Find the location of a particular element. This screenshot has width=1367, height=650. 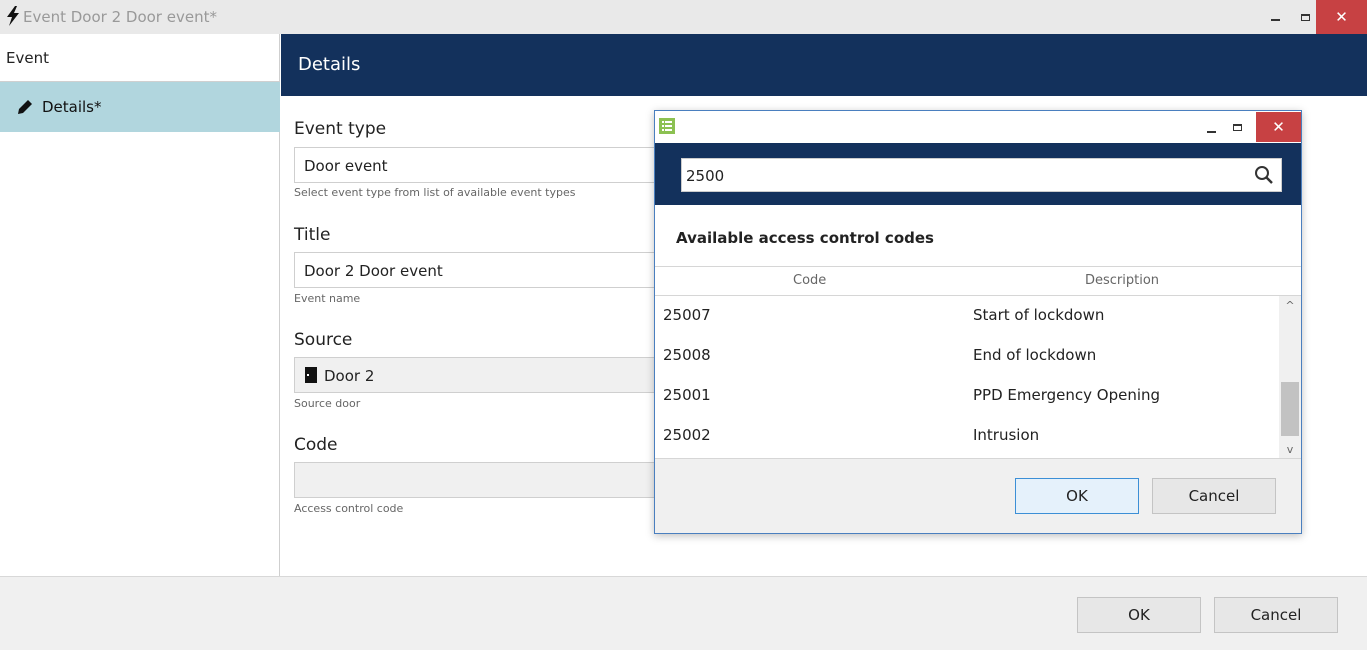

dialog-titlebar: ✕ is located at coordinates (978, 127).